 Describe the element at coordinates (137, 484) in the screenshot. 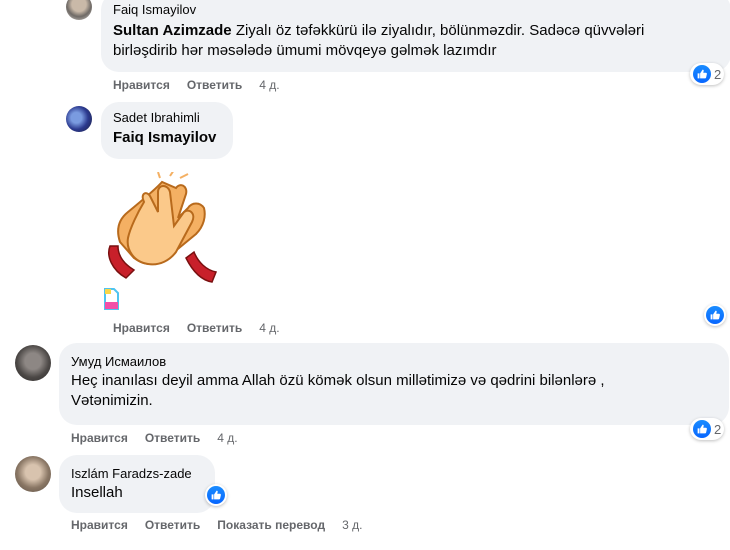

I see `comment-bubble: Iszlám Faradzs-zade Insellah` at that location.